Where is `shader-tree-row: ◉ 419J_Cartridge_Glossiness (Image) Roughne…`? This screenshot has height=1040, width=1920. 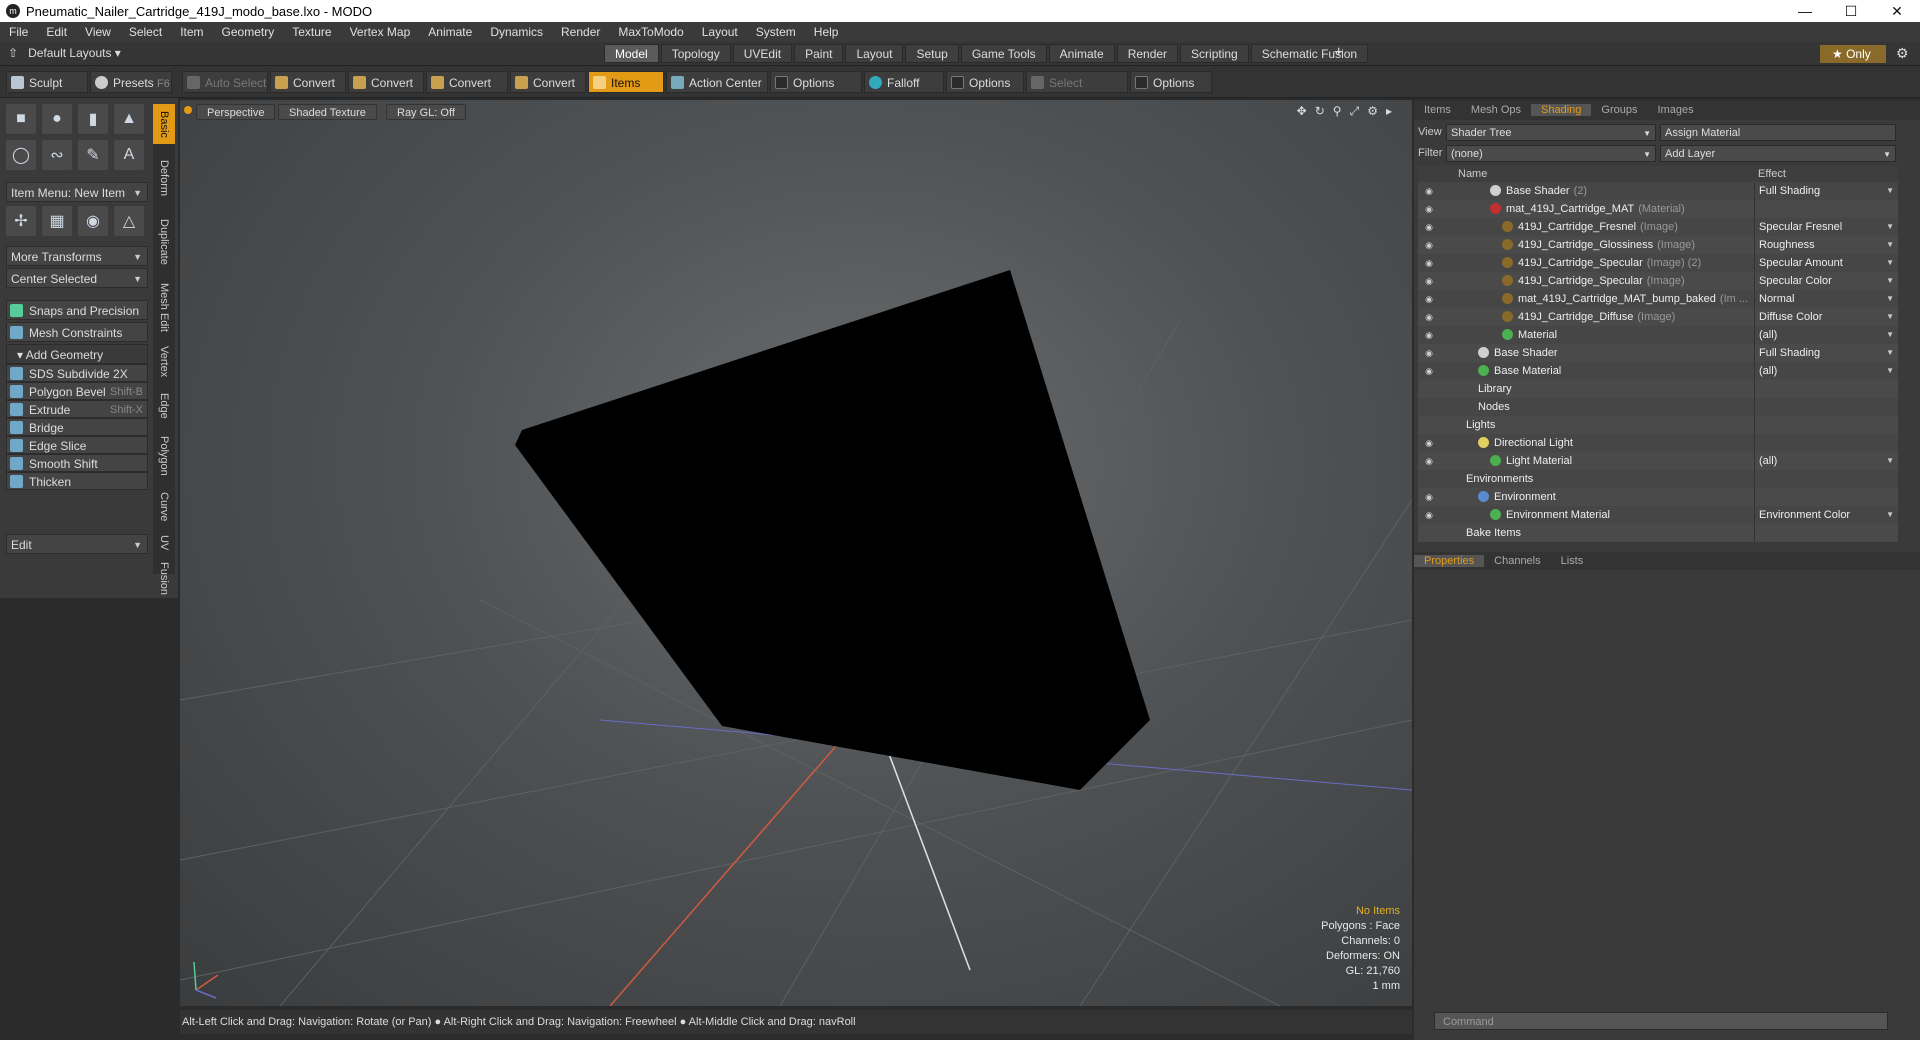 shader-tree-row: ◉ 419J_Cartridge_Glossiness (Image) Roughne… is located at coordinates (1658, 245).